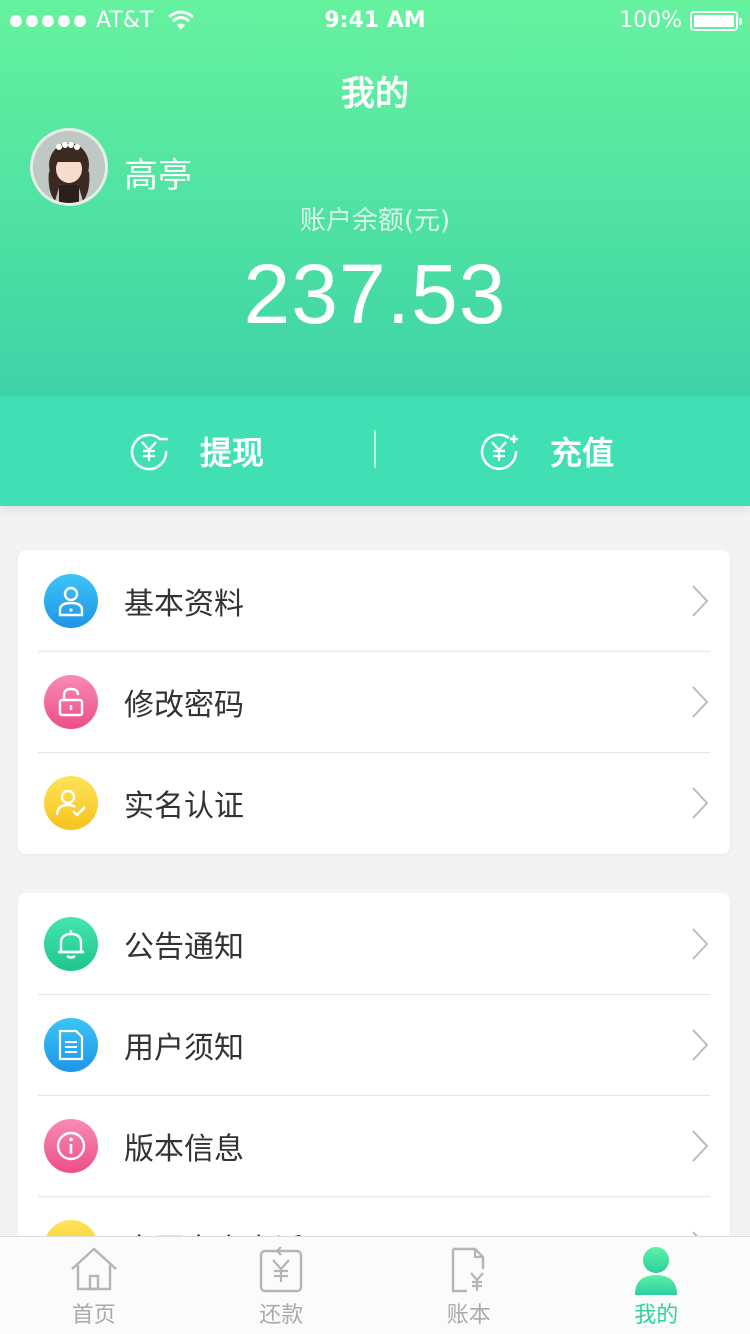  I want to click on tab-repay: 还款, so click(282, 1285).